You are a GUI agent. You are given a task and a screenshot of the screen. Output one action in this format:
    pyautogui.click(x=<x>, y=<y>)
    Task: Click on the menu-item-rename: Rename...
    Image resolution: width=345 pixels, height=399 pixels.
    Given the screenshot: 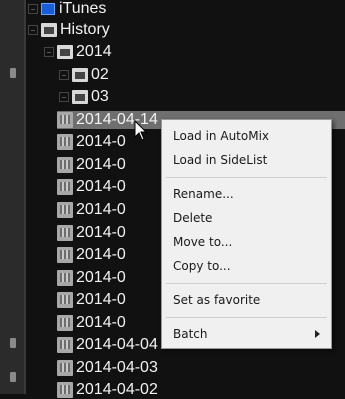 What is the action you would take?
    pyautogui.click(x=246, y=194)
    